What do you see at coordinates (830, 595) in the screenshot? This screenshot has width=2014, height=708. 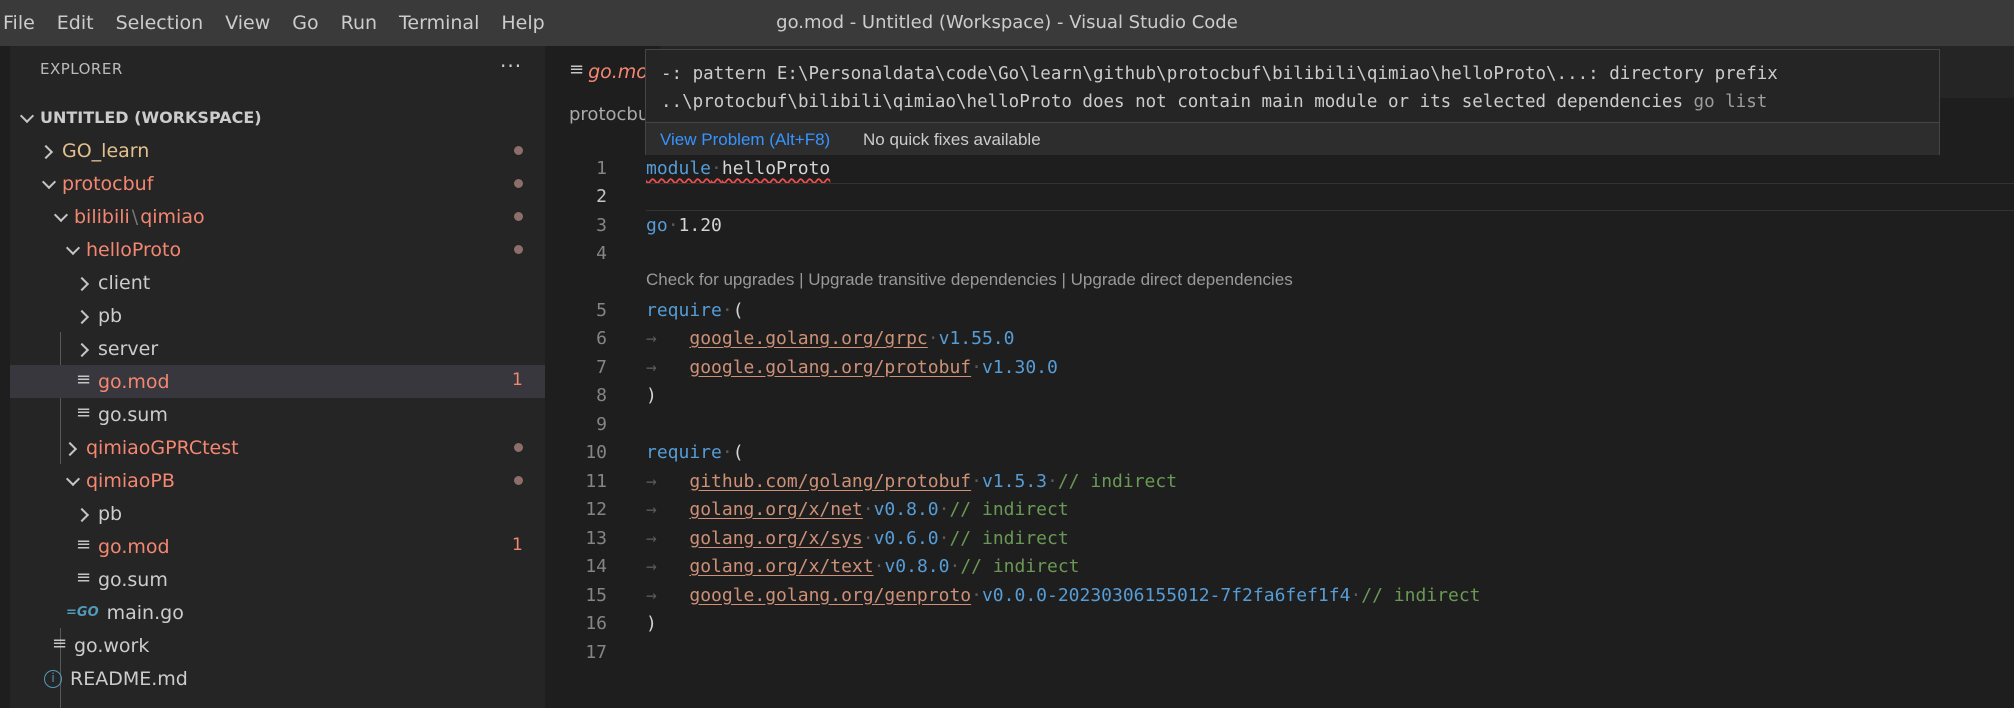 I see `module-path: google.golang.org/genproto` at bounding box center [830, 595].